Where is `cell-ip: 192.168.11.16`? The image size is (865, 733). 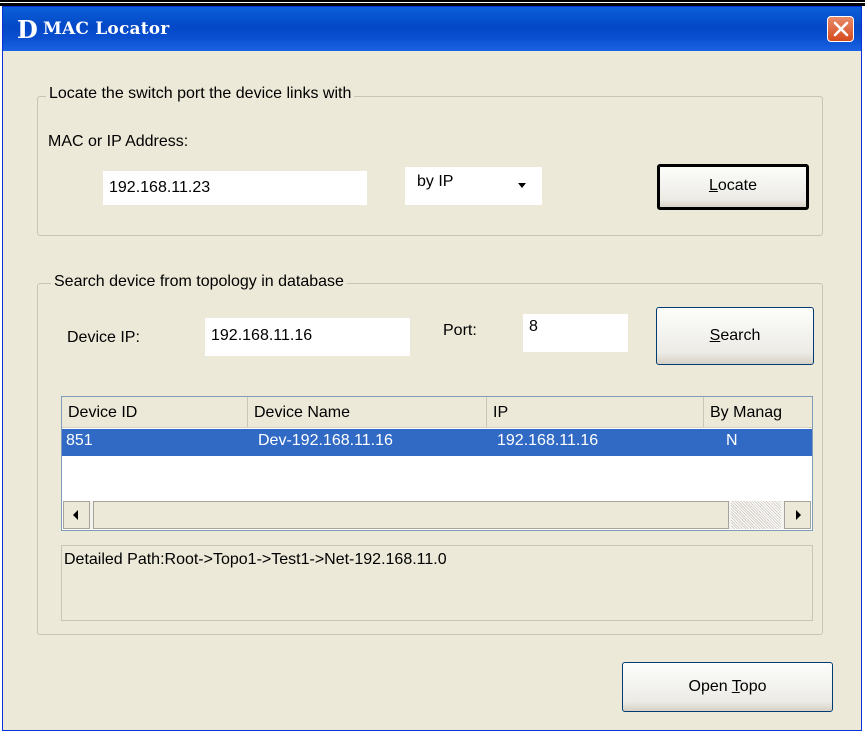 cell-ip: 192.168.11.16 is located at coordinates (548, 440).